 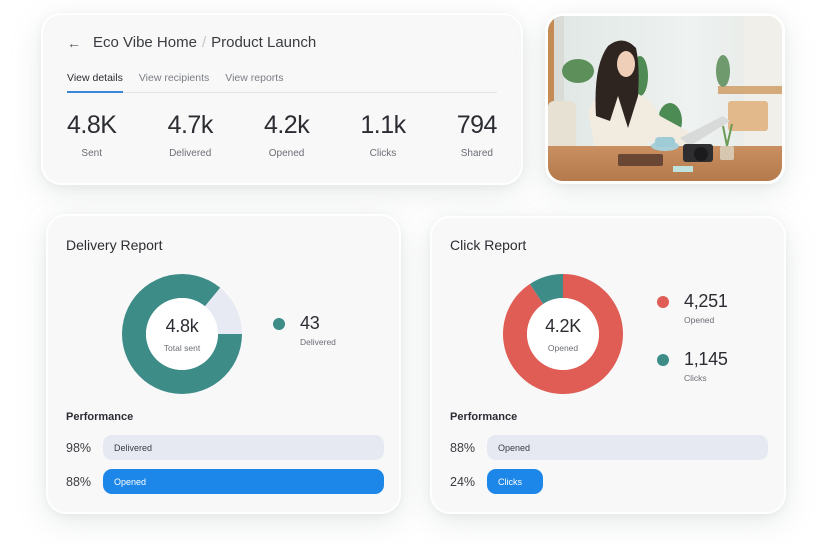 What do you see at coordinates (488, 245) in the screenshot?
I see `report-title: Click Report` at bounding box center [488, 245].